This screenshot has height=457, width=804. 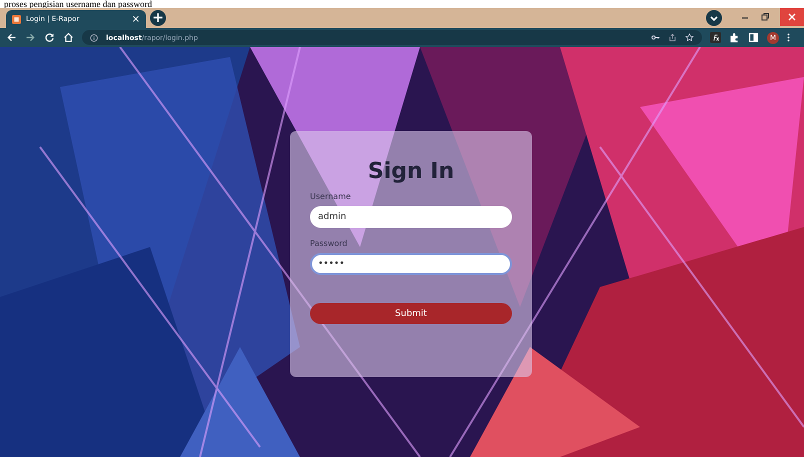 I want to click on key-icon, so click(x=655, y=37).